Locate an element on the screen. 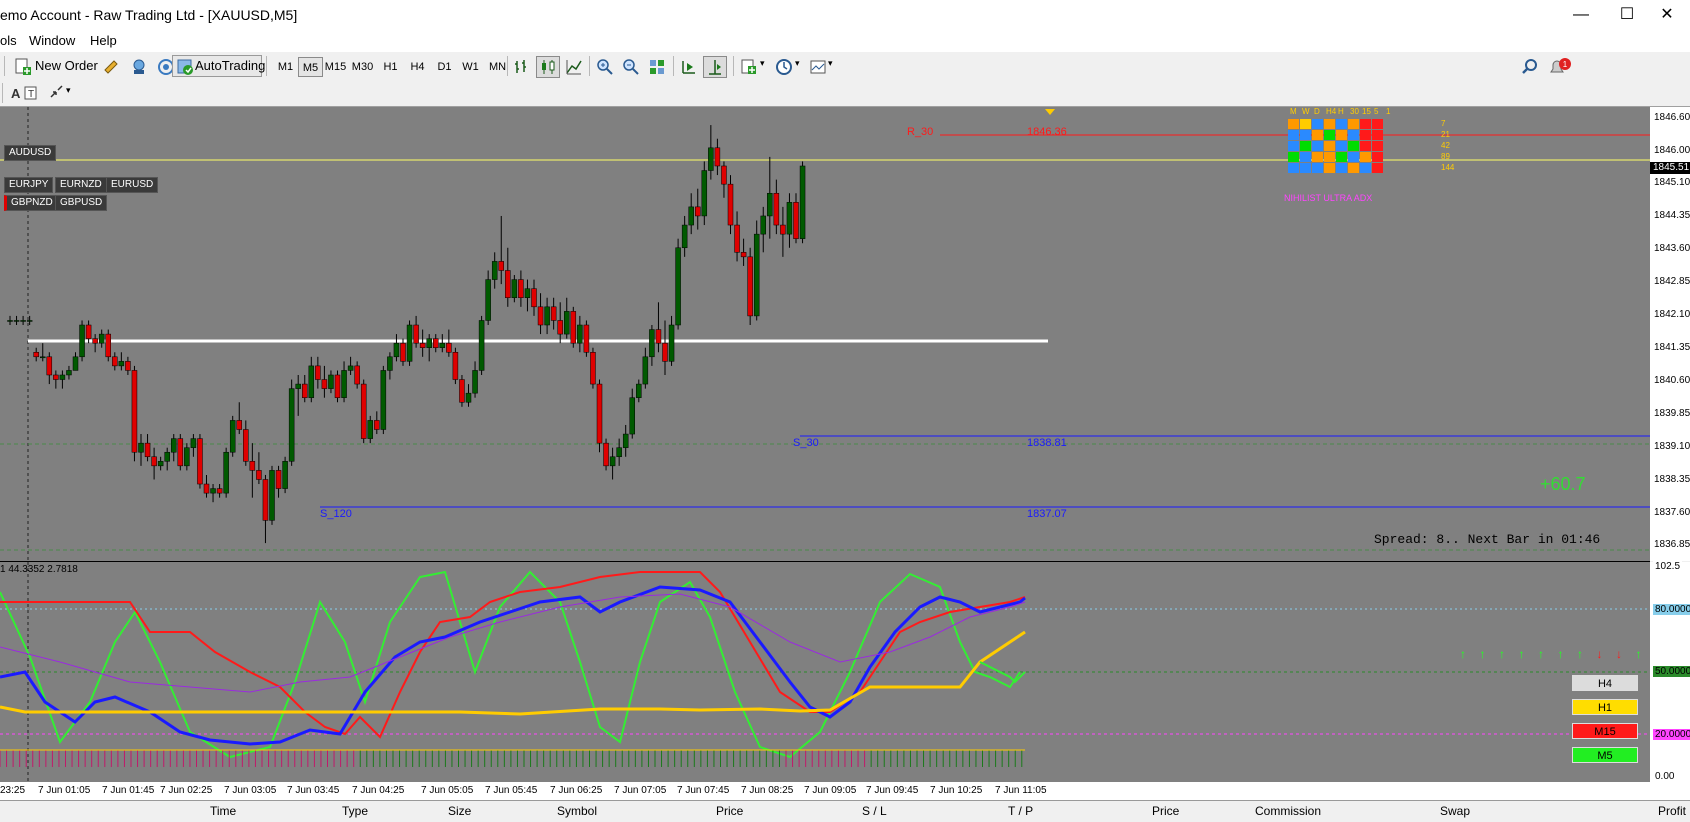  terminal-column-header: S / L is located at coordinates (874, 811).